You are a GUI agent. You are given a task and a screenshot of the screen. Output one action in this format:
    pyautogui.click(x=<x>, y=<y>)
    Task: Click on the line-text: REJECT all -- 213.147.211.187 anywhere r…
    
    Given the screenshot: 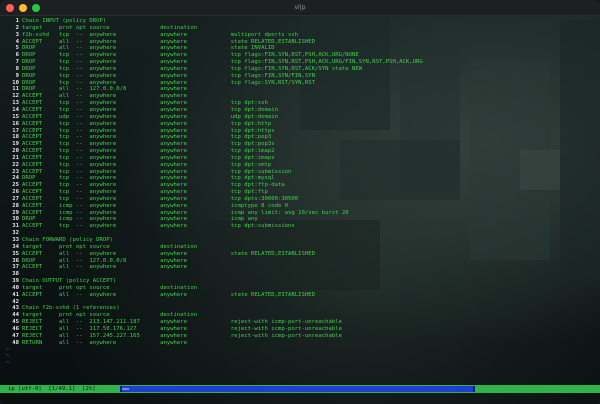 What is the action you would take?
    pyautogui.click(x=182, y=322)
    